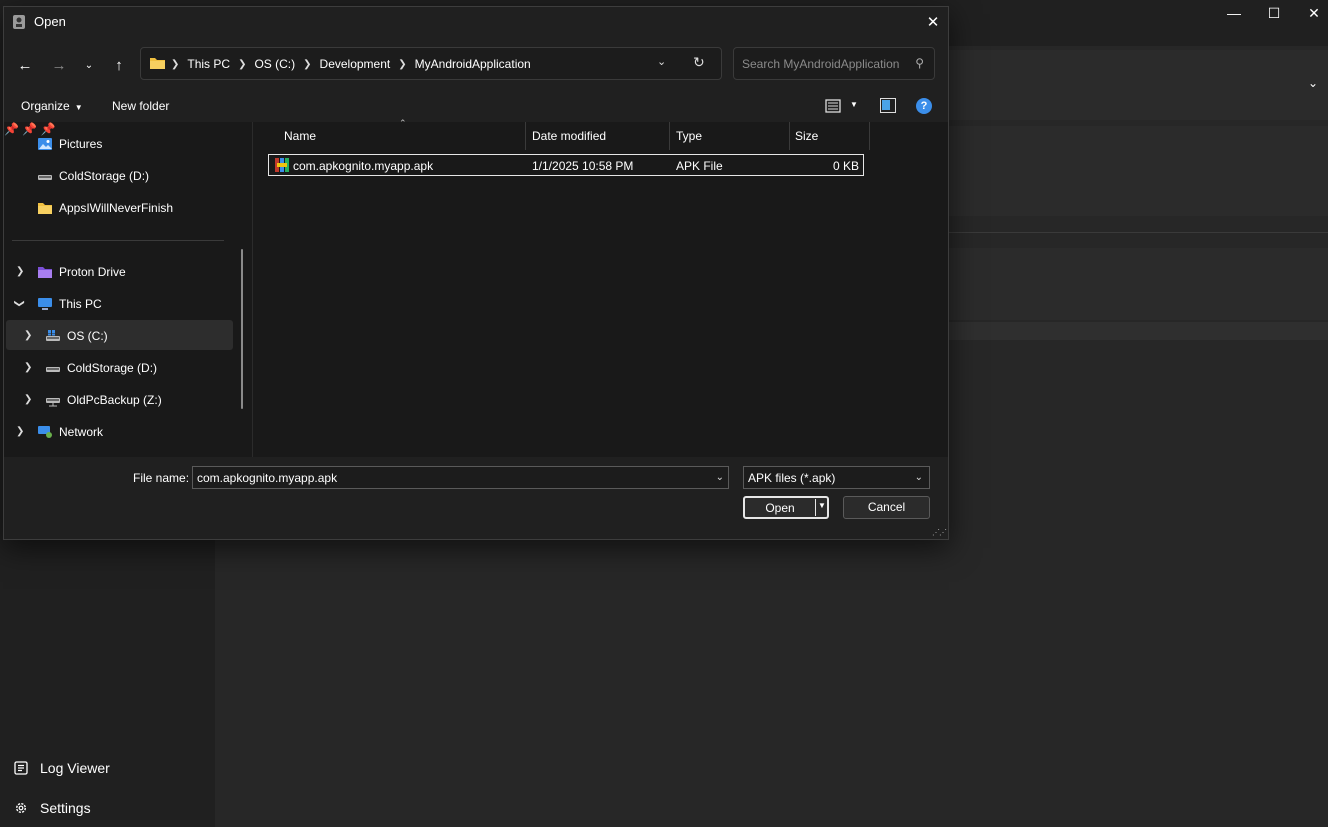  What do you see at coordinates (661, 61) in the screenshot?
I see `address-dropdown-icon: ⌄` at bounding box center [661, 61].